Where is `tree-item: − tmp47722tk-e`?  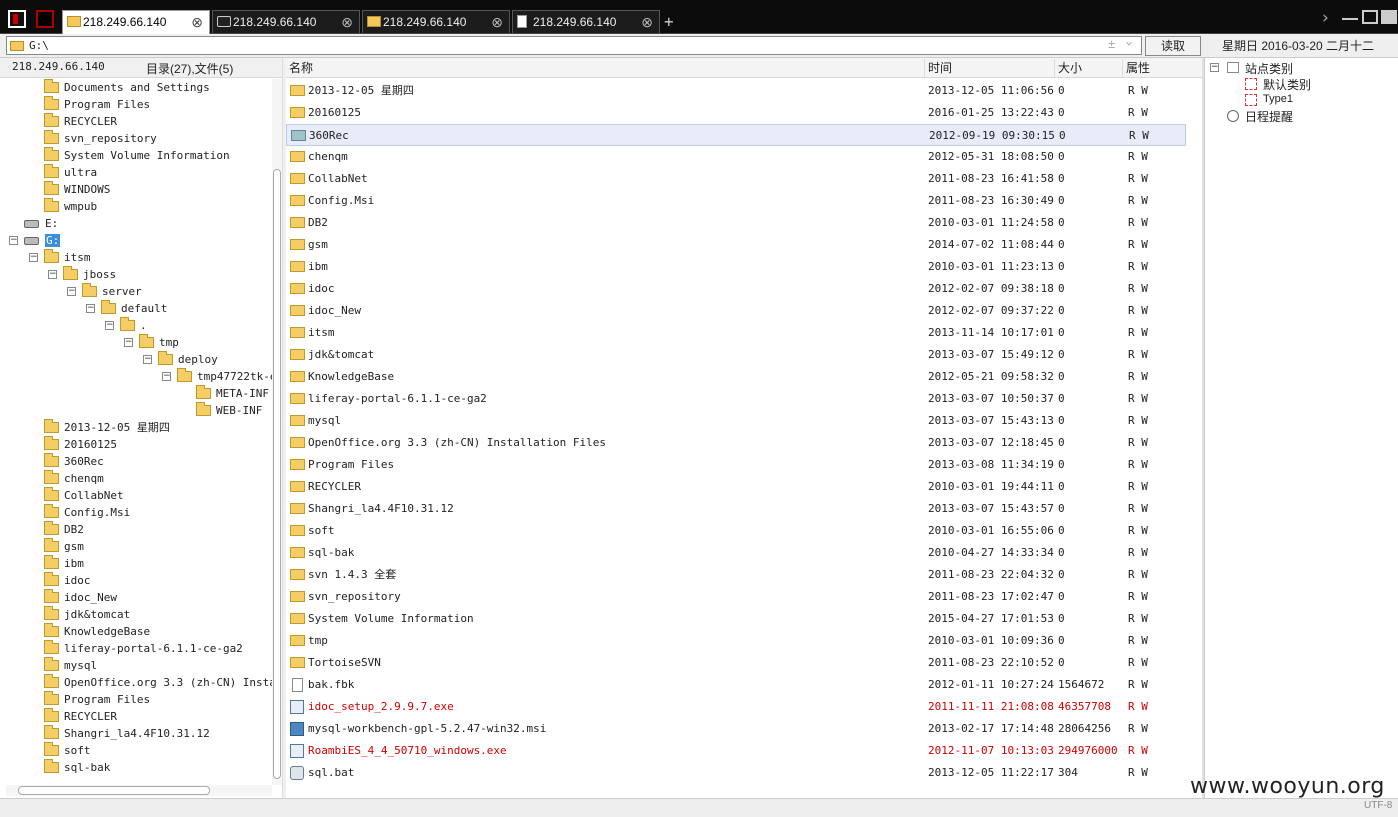
tree-item: − tmp47722tk-e is located at coordinates (217, 376).